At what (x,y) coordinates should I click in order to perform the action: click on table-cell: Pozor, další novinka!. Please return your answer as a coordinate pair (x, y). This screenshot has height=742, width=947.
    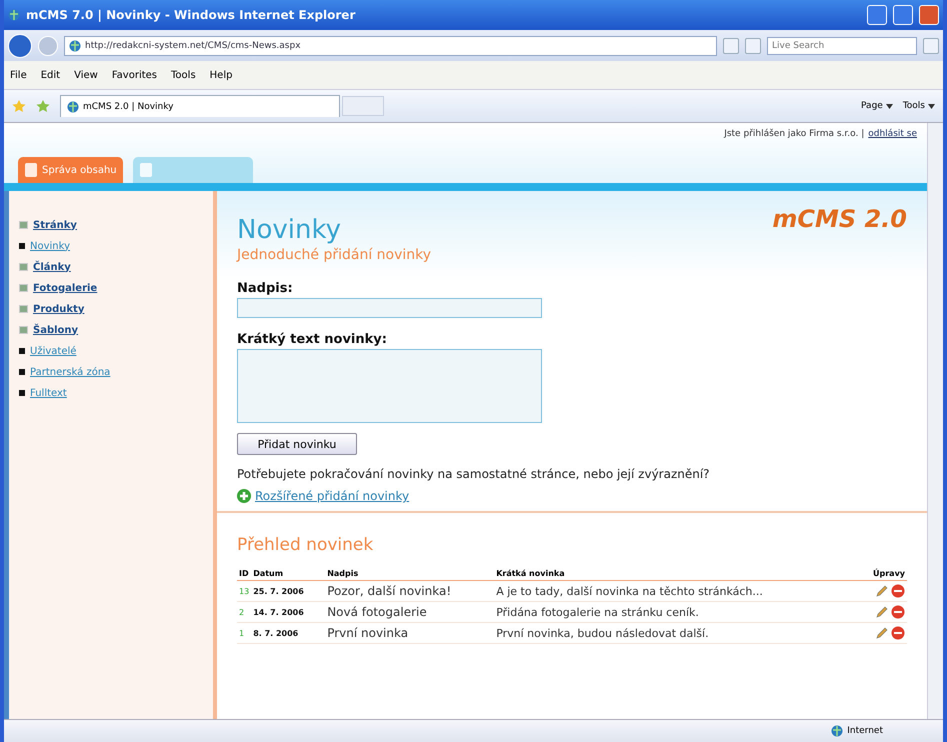
    Looking at the image, I should click on (409, 591).